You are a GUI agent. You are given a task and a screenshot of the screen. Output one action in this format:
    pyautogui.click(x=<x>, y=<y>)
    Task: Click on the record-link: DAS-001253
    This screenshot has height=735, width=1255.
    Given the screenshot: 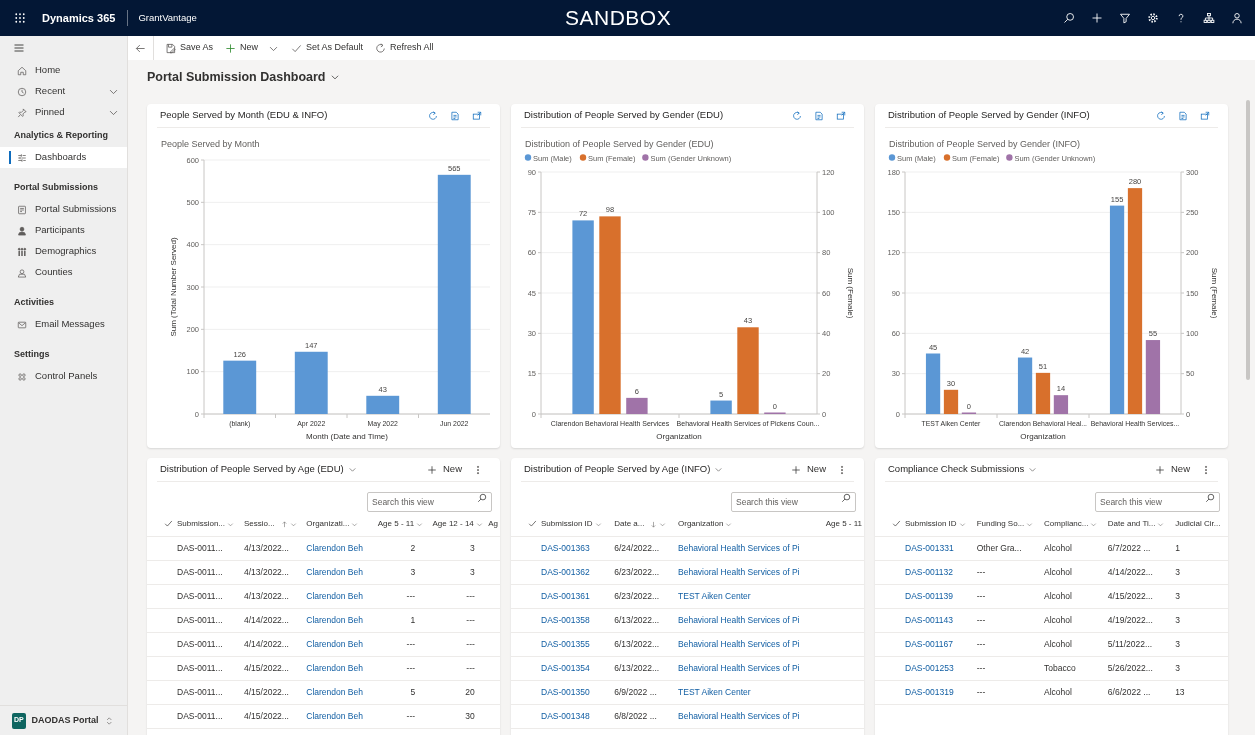 What is the action you would take?
    pyautogui.click(x=929, y=667)
    